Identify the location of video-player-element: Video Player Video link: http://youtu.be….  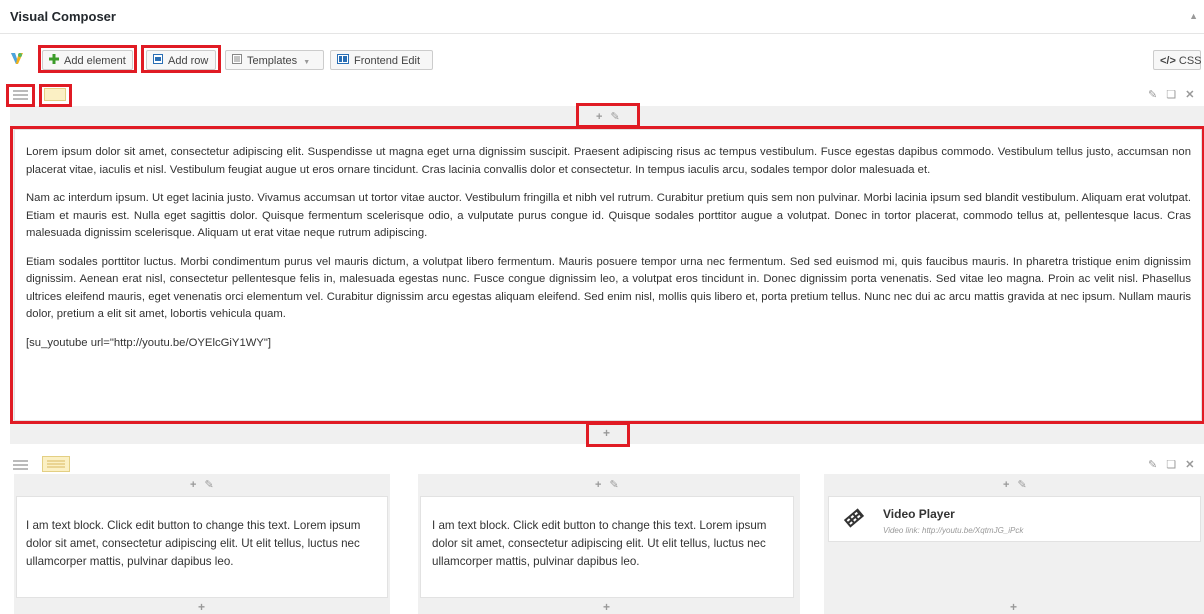
(1014, 519).